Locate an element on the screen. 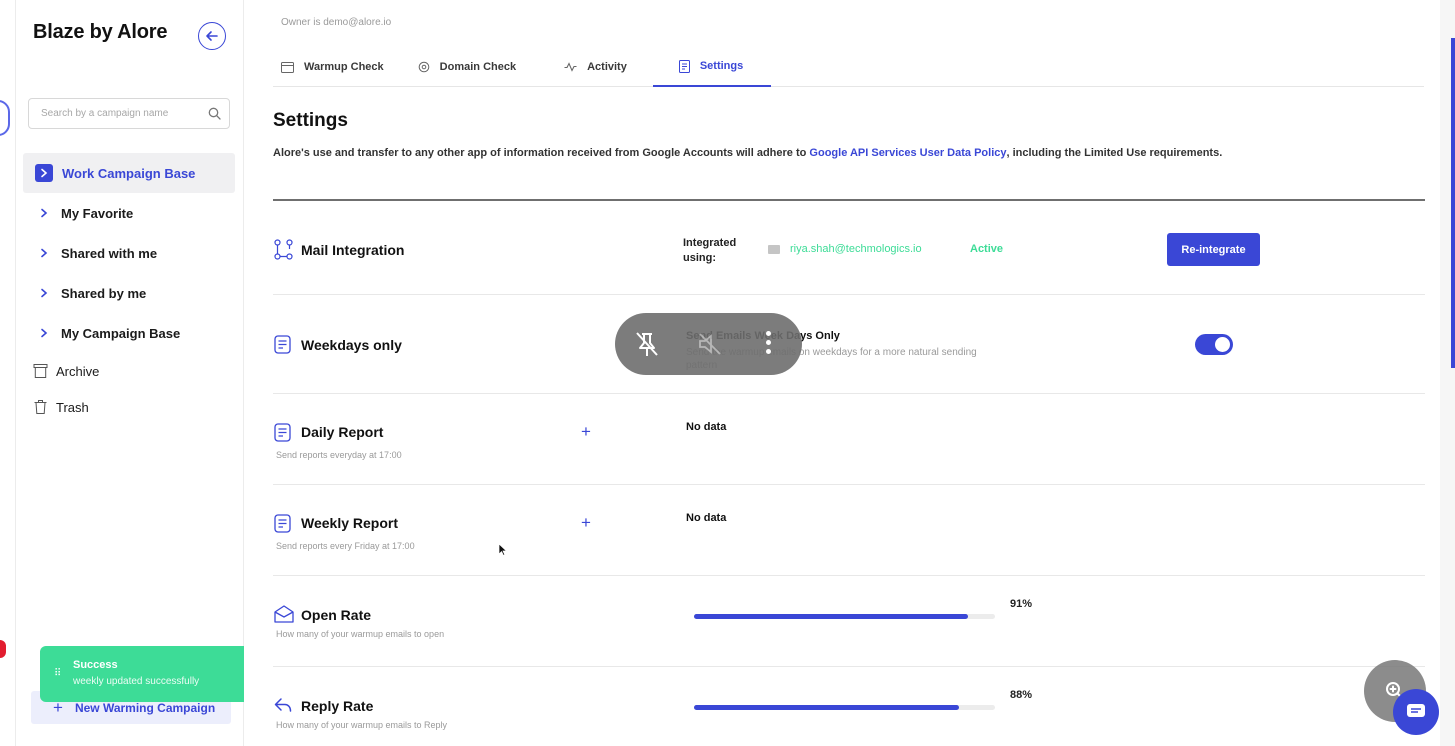 This screenshot has height=746, width=1455. unpin-icon is located at coordinates (647, 344).